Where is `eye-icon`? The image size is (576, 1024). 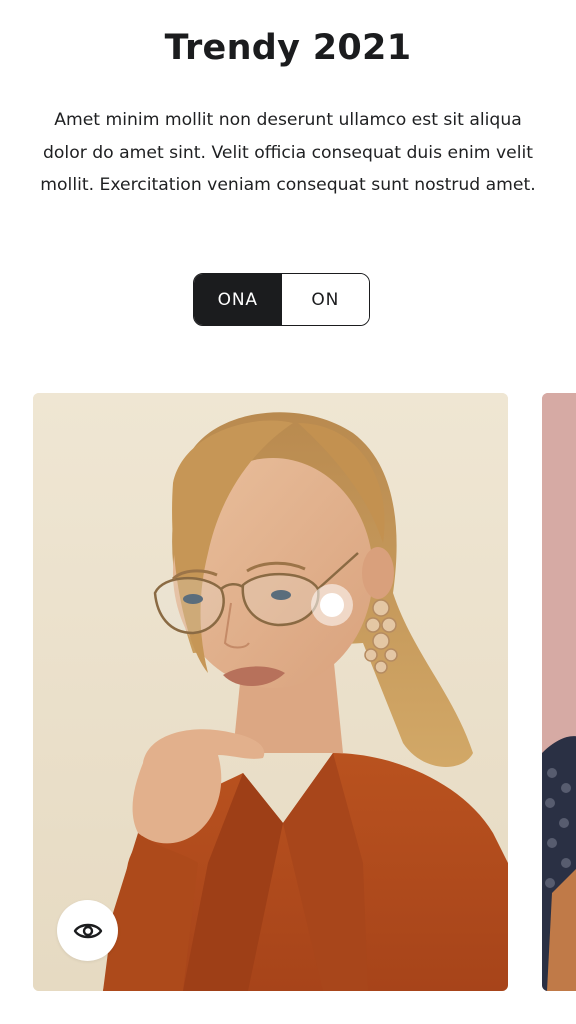 eye-icon is located at coordinates (87, 930).